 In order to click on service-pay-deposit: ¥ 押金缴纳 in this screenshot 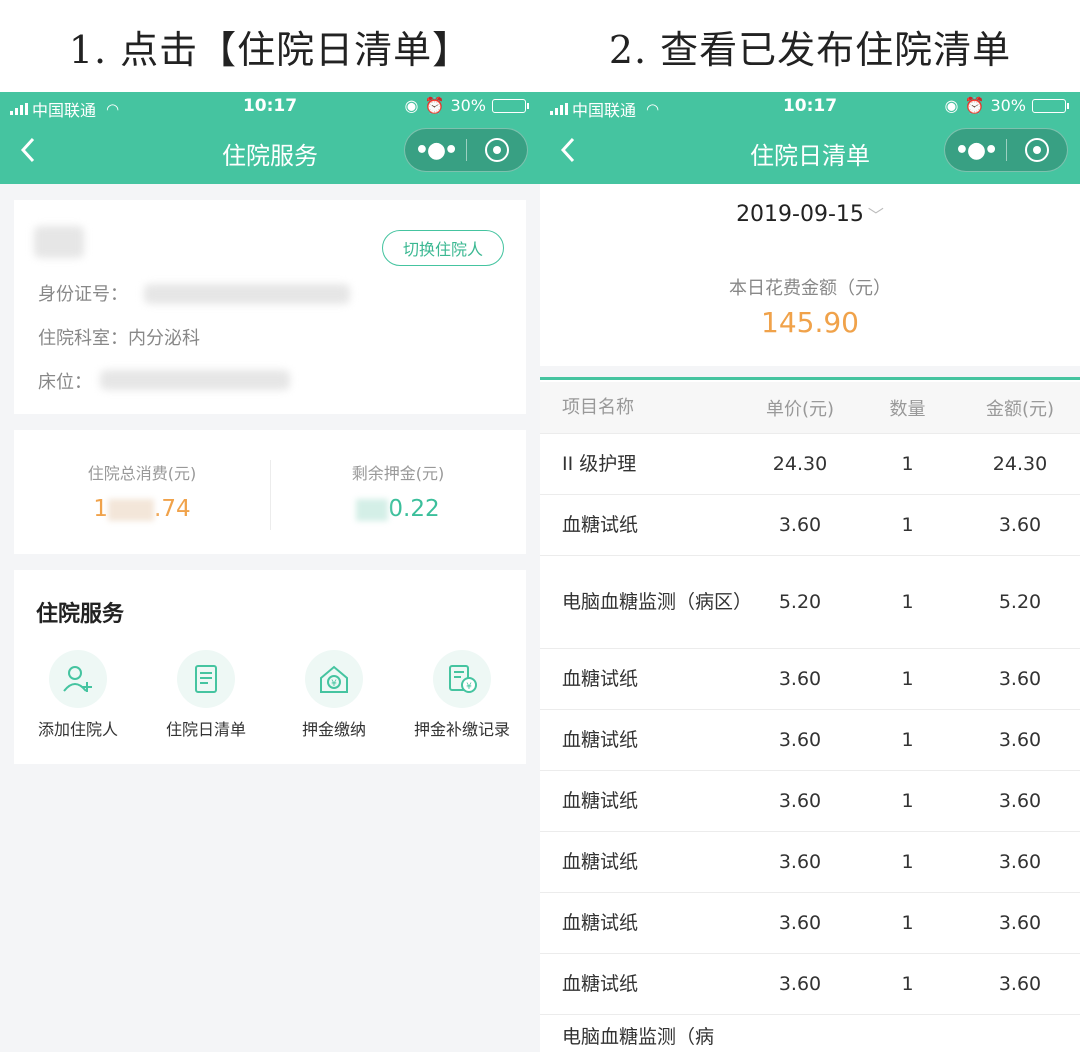, I will do `click(334, 700)`.